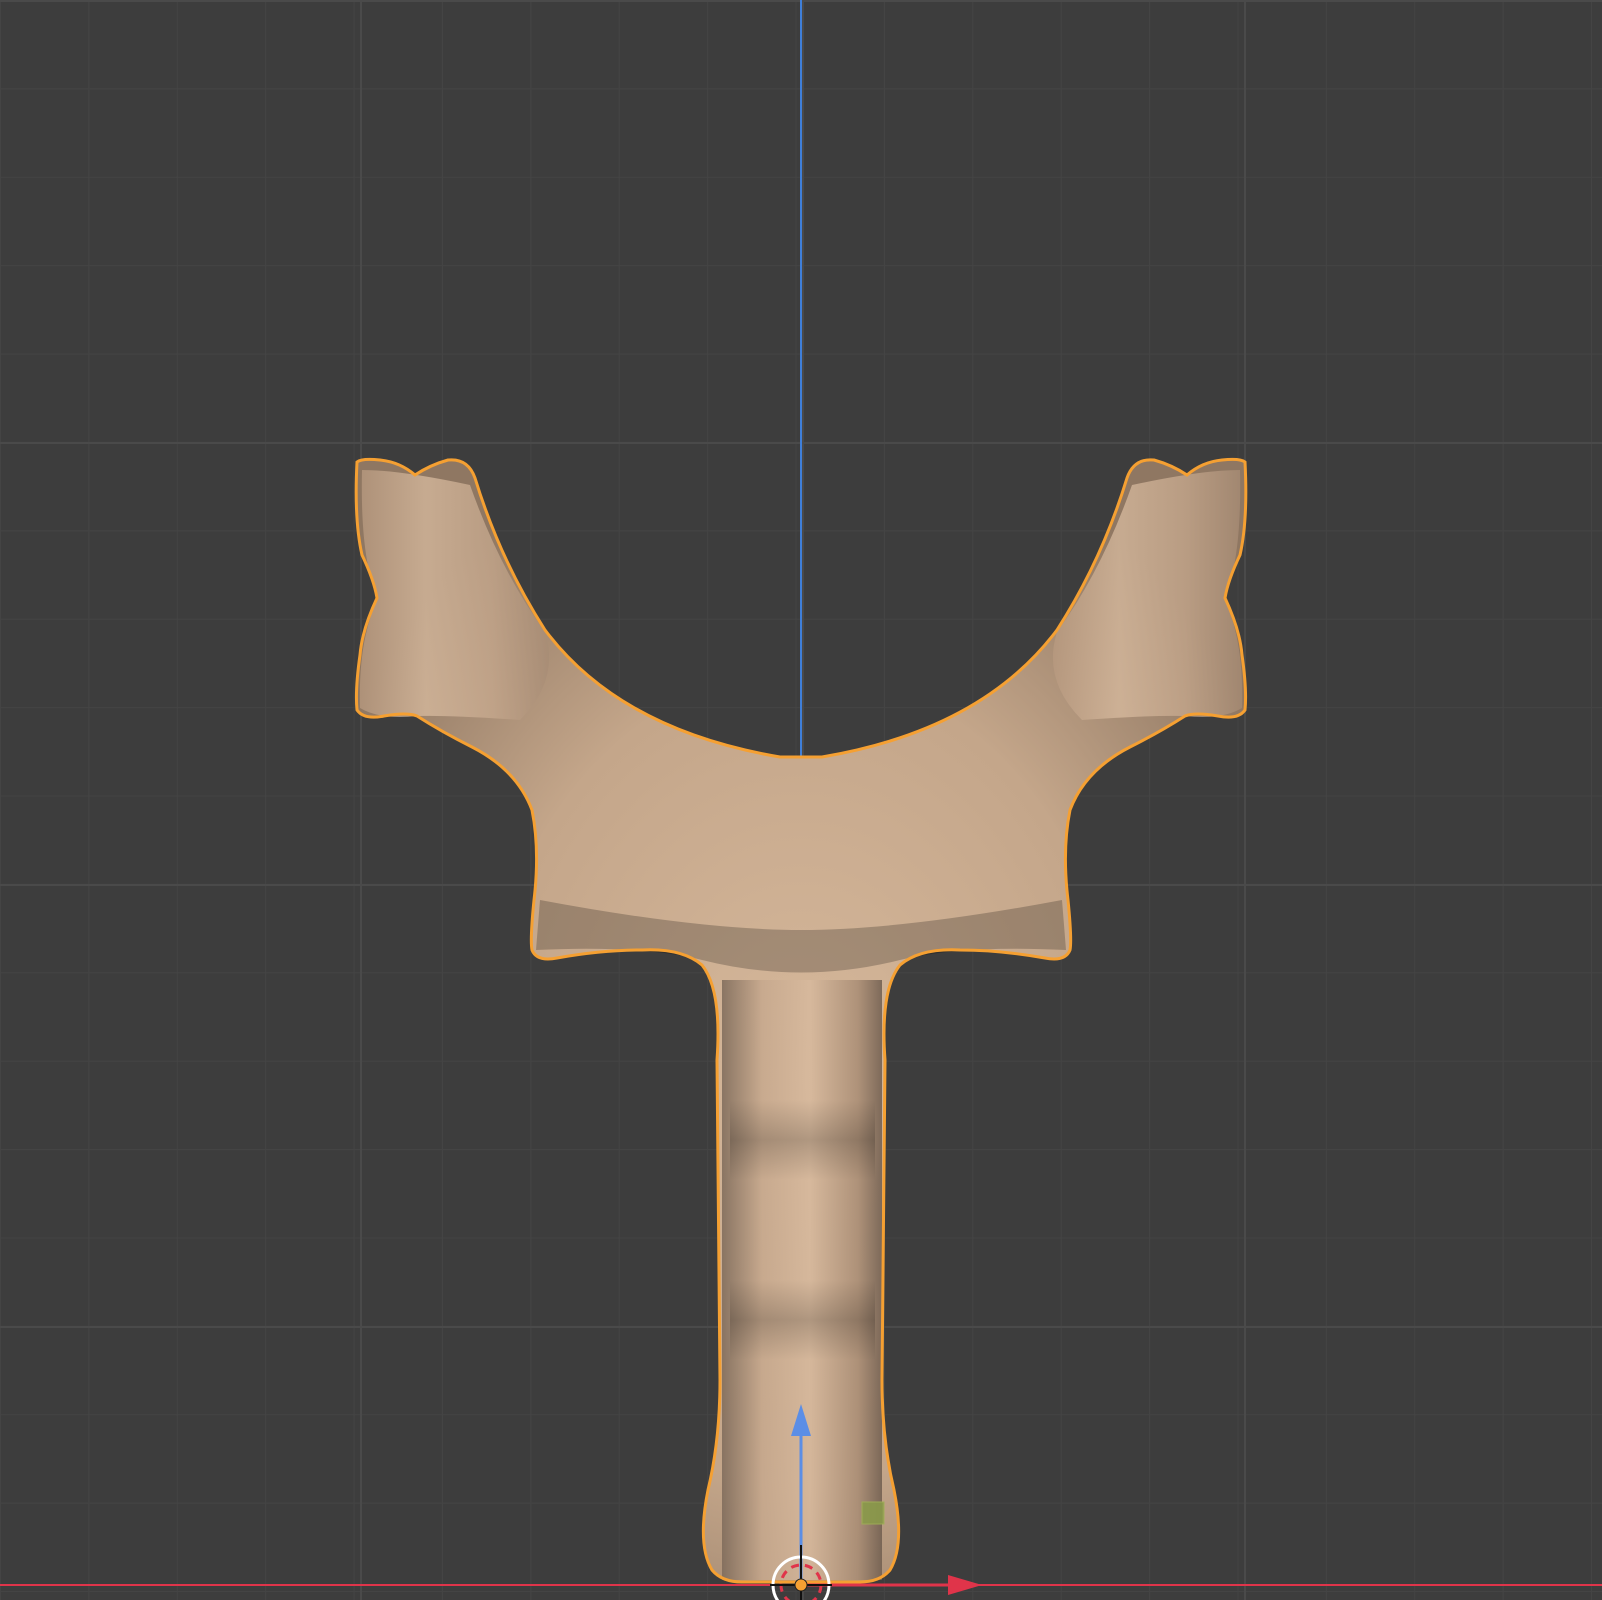  What do you see at coordinates (801, 1585) in the screenshot?
I see `origin-dot` at bounding box center [801, 1585].